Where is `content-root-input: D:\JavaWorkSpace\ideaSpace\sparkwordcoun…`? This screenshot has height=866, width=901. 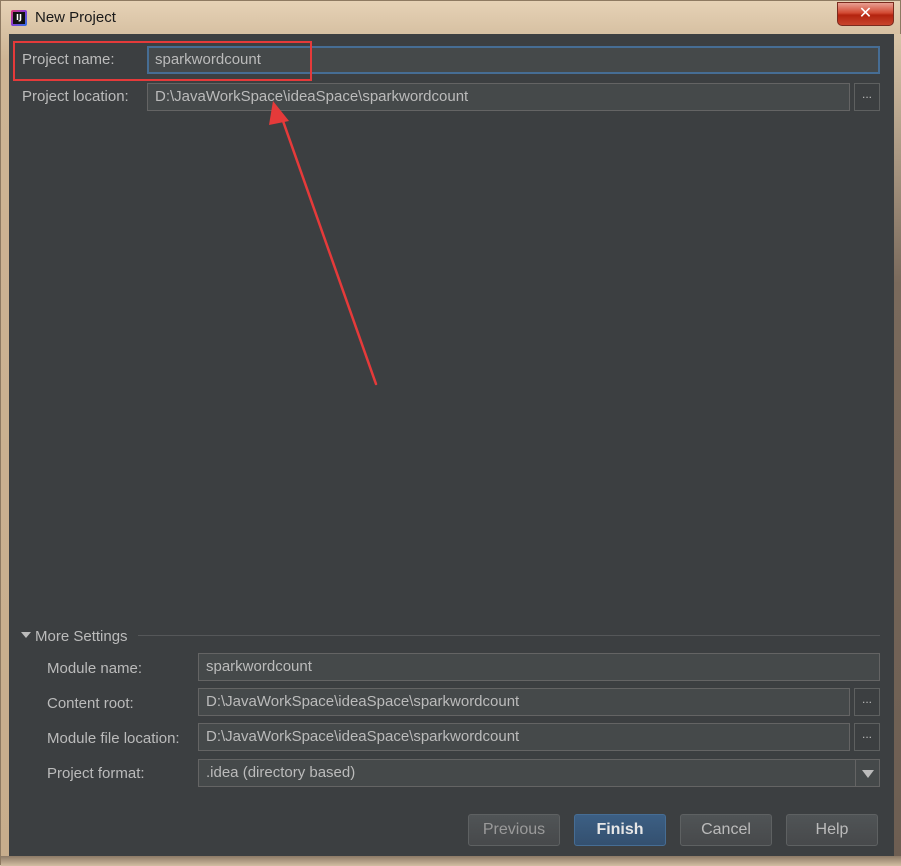
content-root-input: D:\JavaWorkSpace\ideaSpace\sparkwordcoun… is located at coordinates (524, 702).